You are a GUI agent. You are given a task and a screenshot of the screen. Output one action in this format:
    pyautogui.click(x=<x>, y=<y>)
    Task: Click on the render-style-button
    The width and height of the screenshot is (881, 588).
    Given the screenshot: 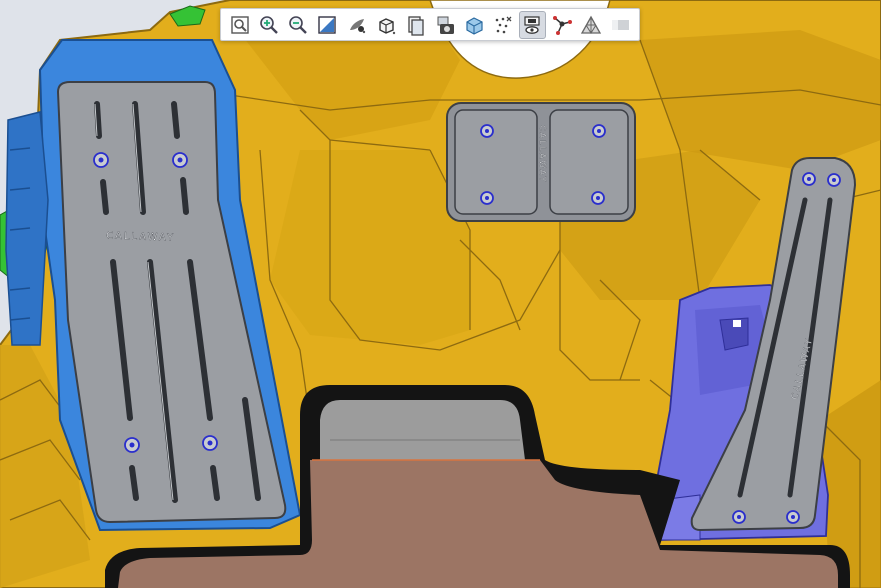 What is the action you would take?
    pyautogui.click(x=356, y=25)
    